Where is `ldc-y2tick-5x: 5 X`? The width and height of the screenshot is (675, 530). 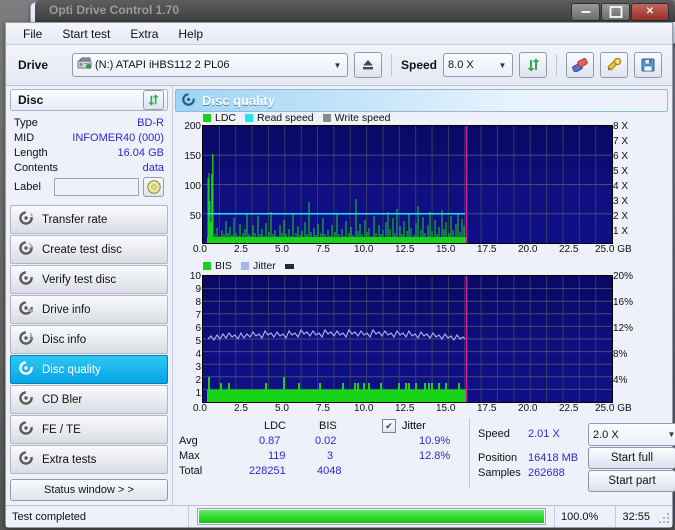 ldc-y2tick-5x: 5 X is located at coordinates (621, 171).